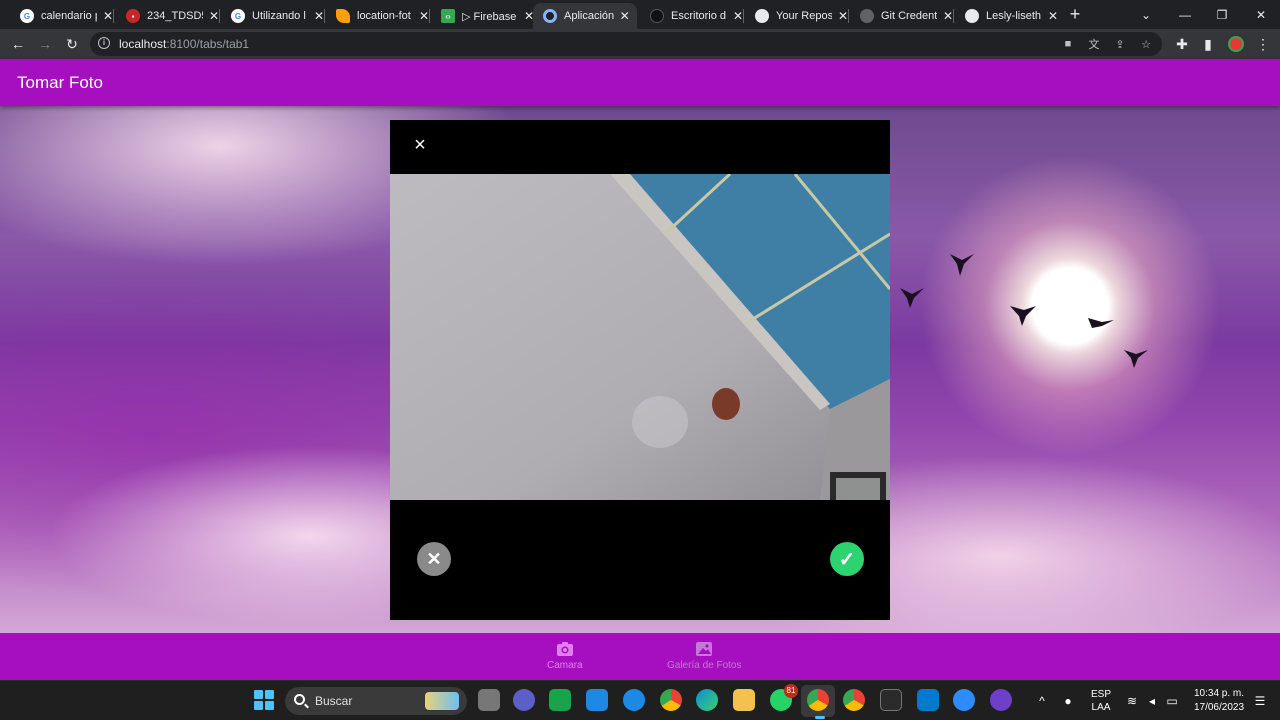 The width and height of the screenshot is (1280, 720). Describe the element at coordinates (448, 16) in the screenshot. I see `code-icon: ‹›` at that location.